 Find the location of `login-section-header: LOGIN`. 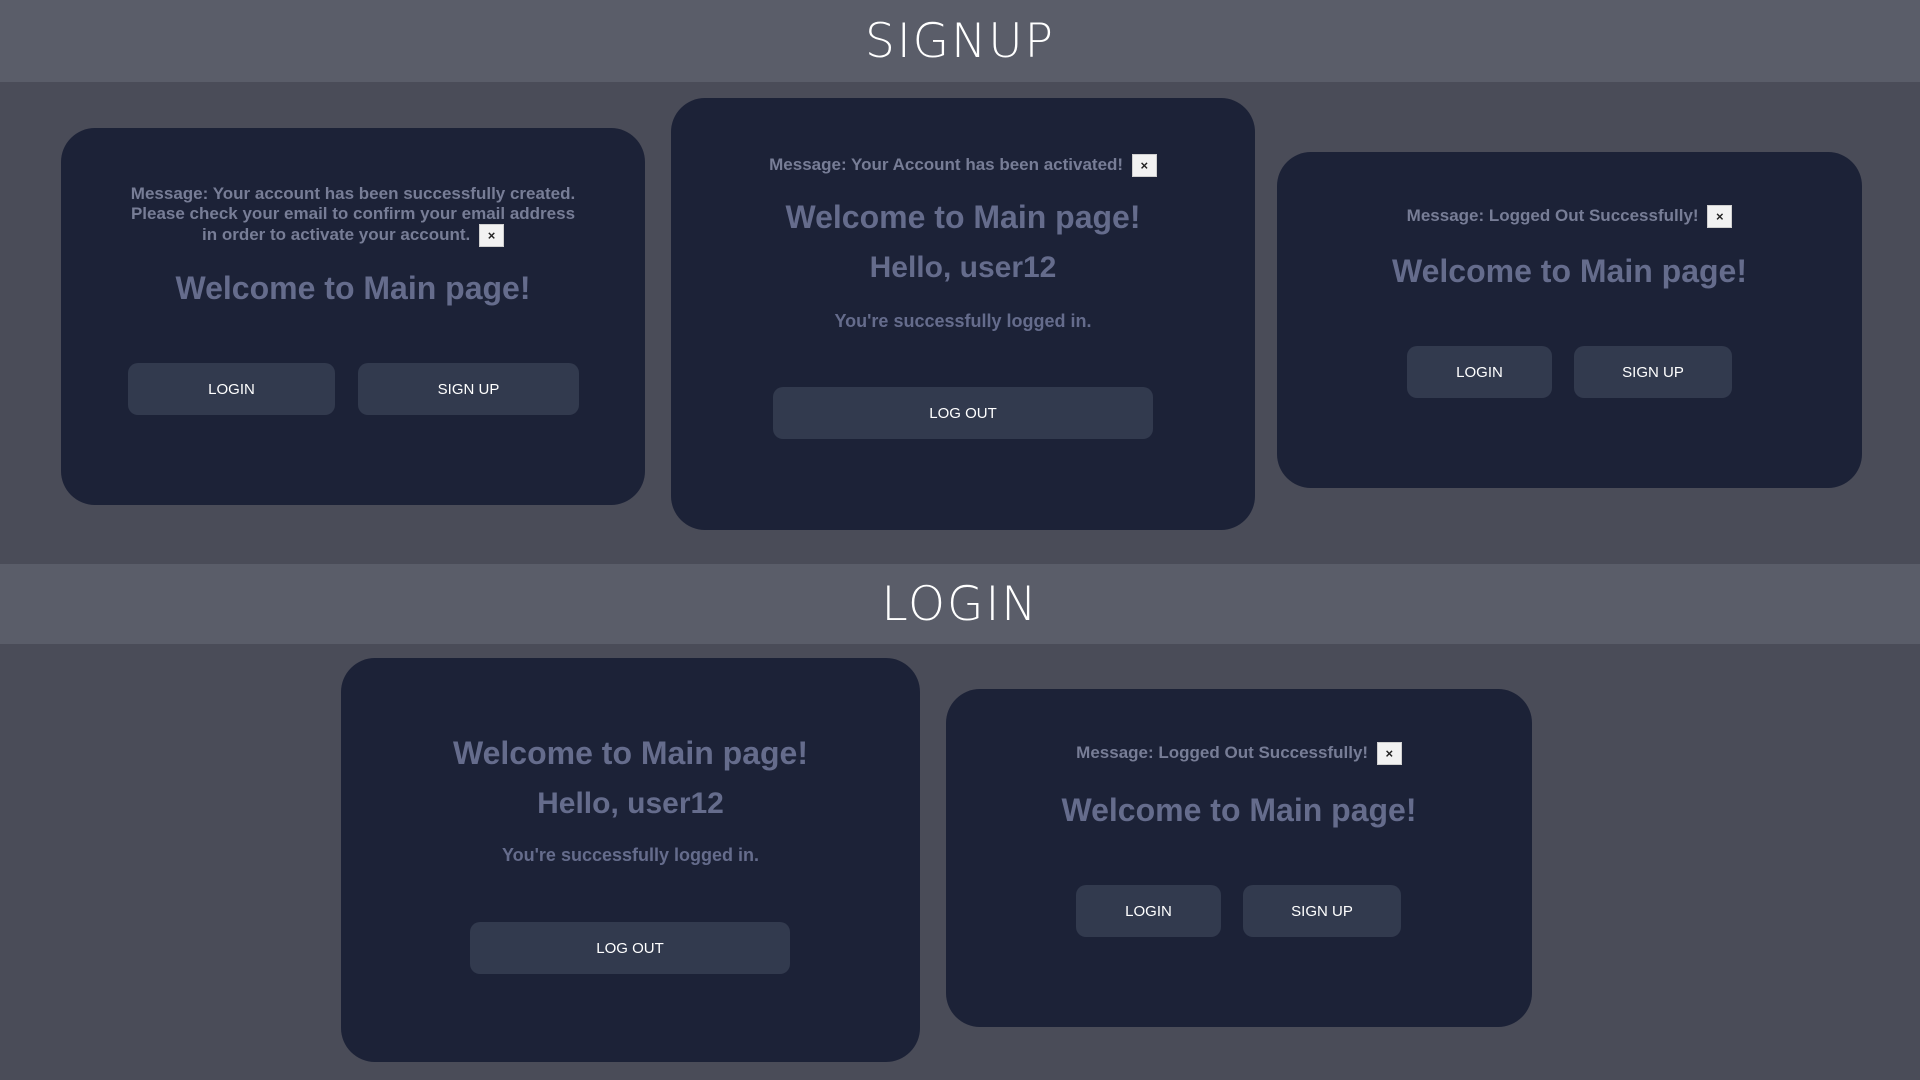

login-section-header: LOGIN is located at coordinates (960, 604).